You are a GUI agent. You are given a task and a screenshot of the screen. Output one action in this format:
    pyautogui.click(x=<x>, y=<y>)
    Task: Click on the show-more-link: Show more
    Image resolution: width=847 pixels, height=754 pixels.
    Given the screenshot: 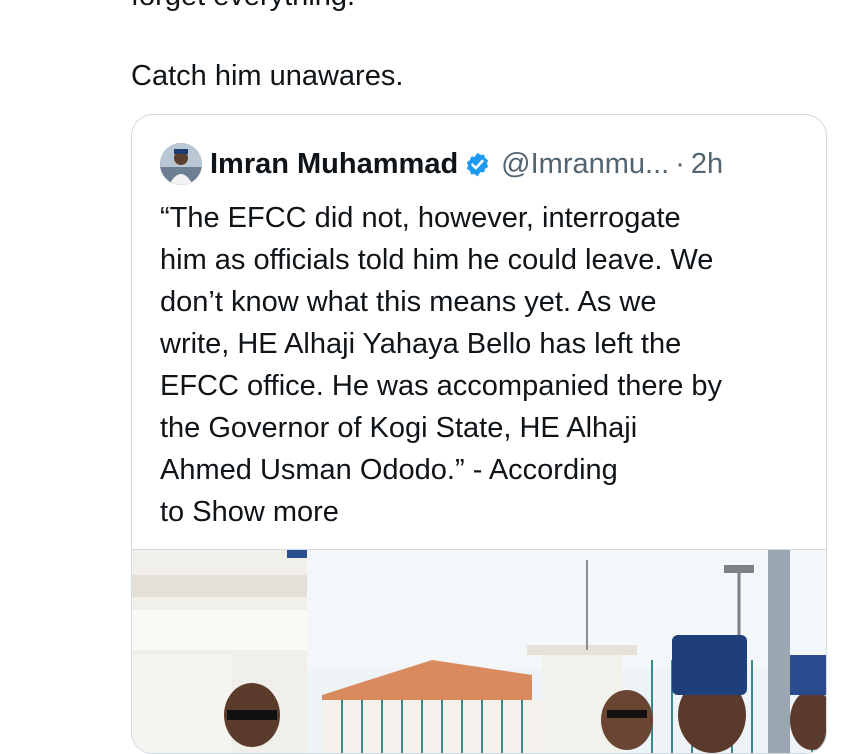 What is the action you would take?
    pyautogui.click(x=265, y=512)
    